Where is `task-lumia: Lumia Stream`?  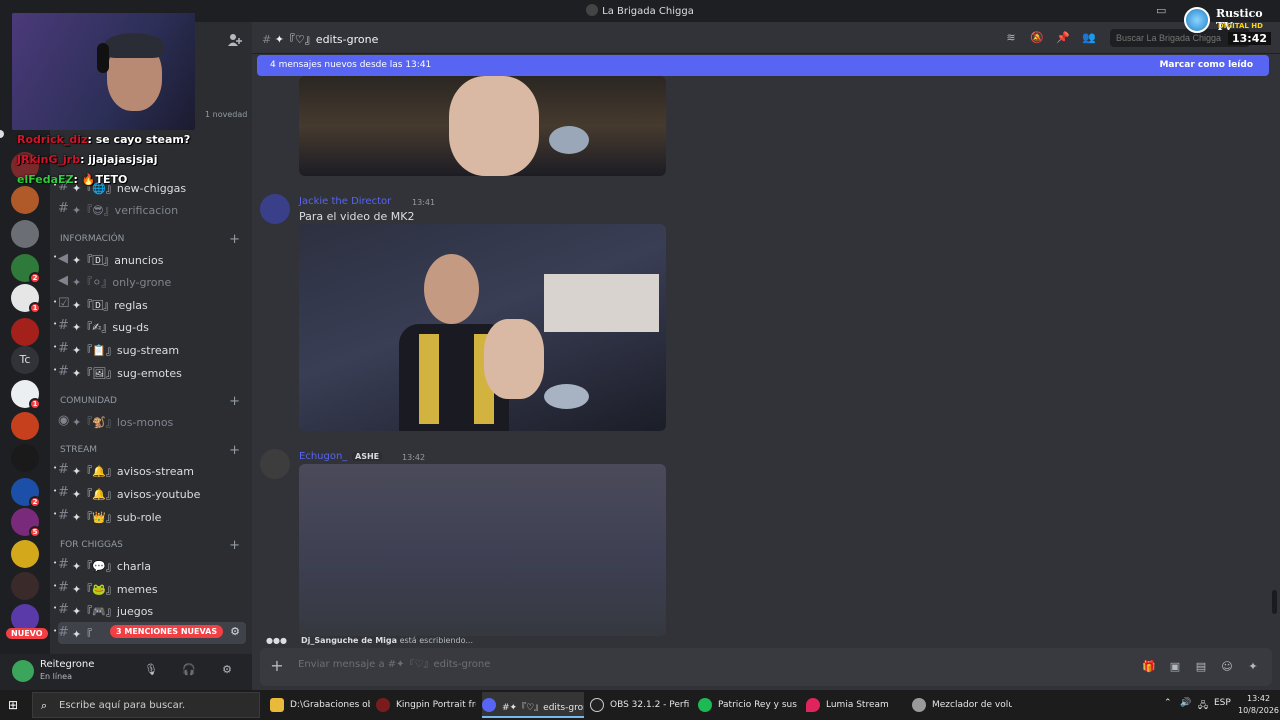
task-lumia: Lumia Stream is located at coordinates (856, 705).